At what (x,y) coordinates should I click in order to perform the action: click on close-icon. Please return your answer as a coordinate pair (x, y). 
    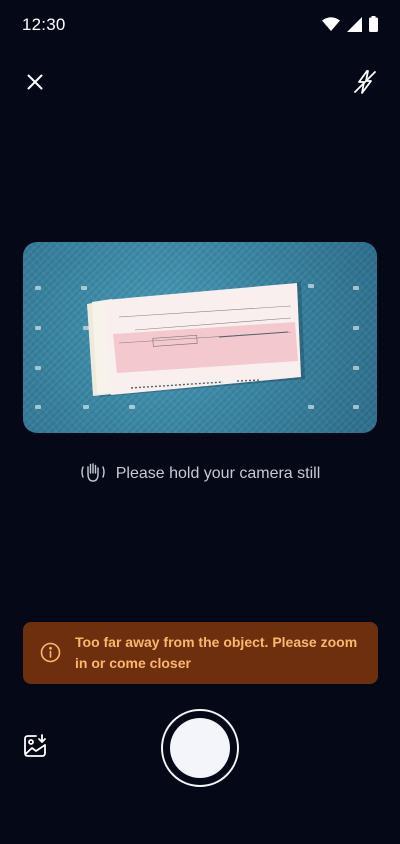
    Looking at the image, I should click on (35, 84).